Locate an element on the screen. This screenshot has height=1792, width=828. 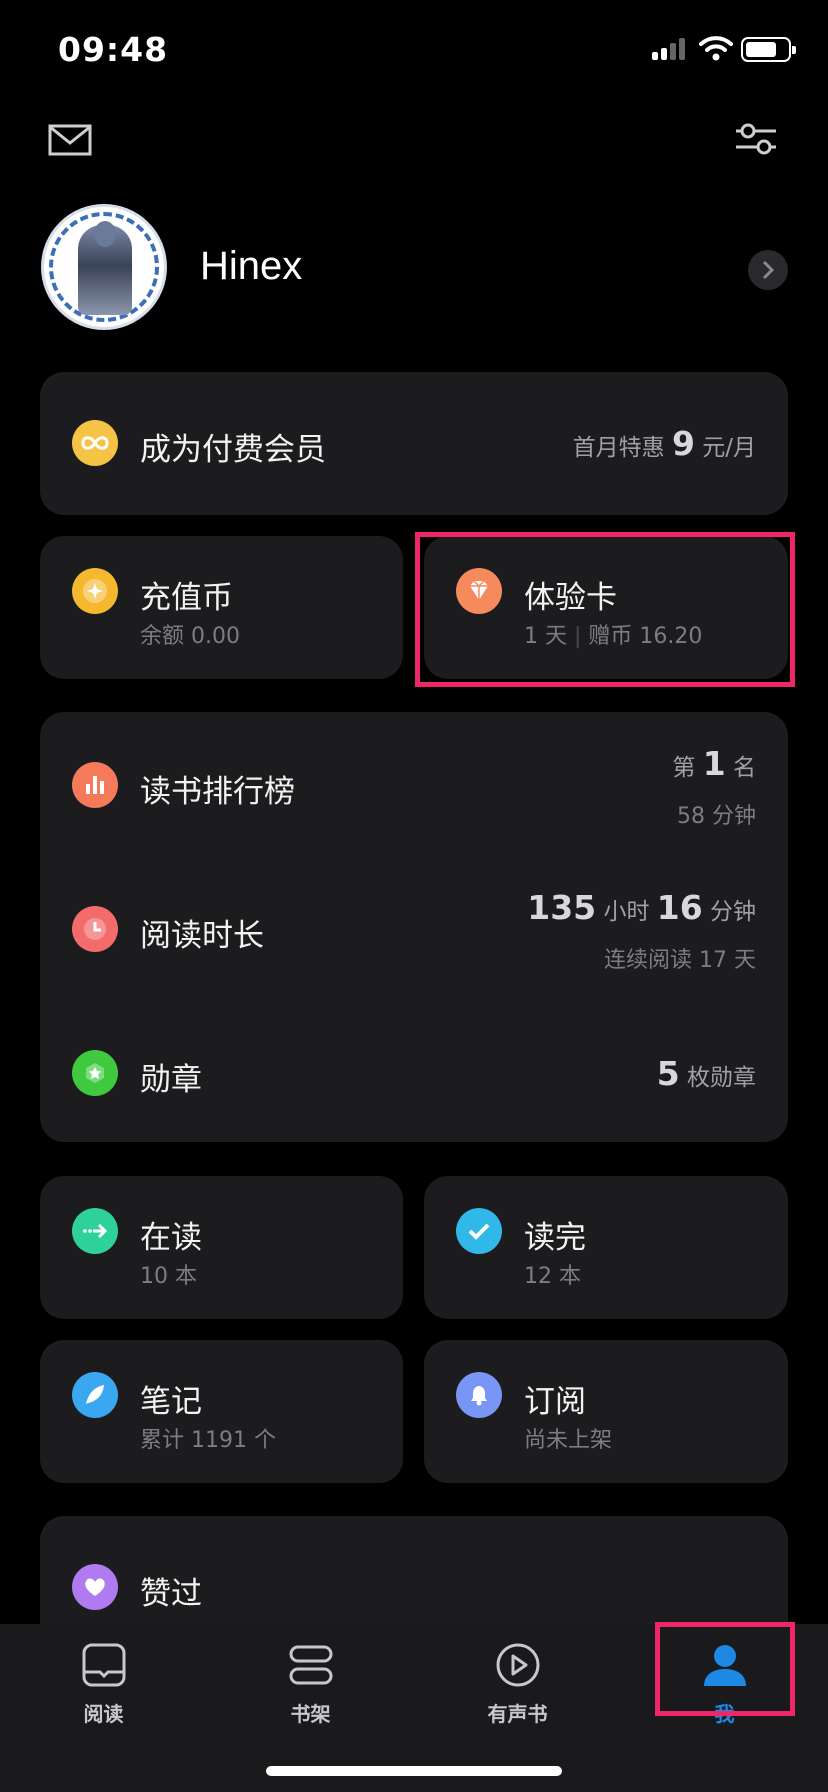
ranking-time: 58 分钟 is located at coordinates (716, 816).